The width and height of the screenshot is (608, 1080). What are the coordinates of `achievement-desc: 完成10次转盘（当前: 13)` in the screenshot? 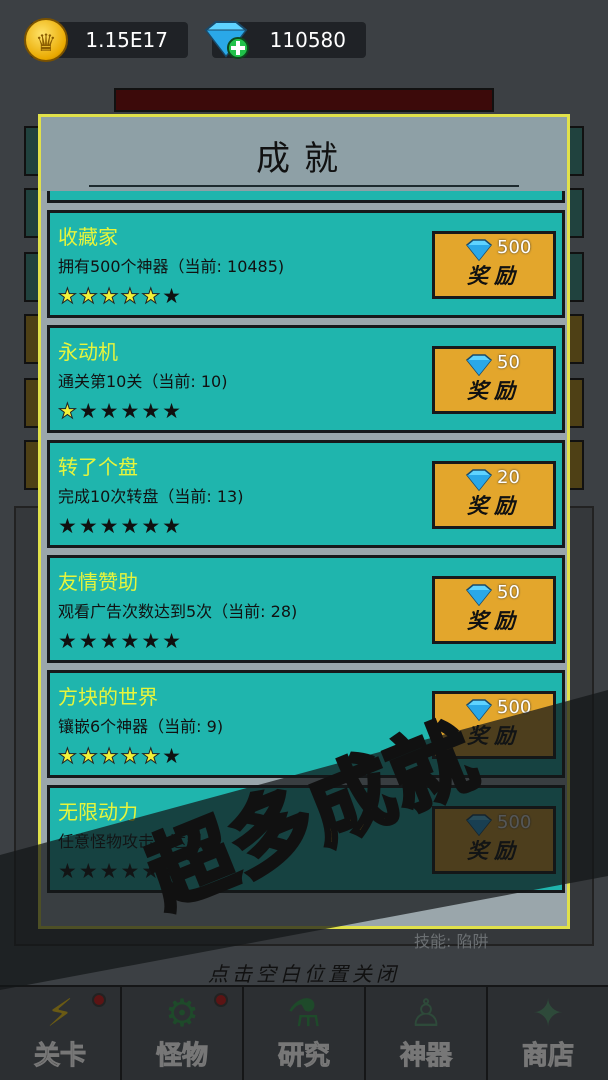 It's located at (151, 496).